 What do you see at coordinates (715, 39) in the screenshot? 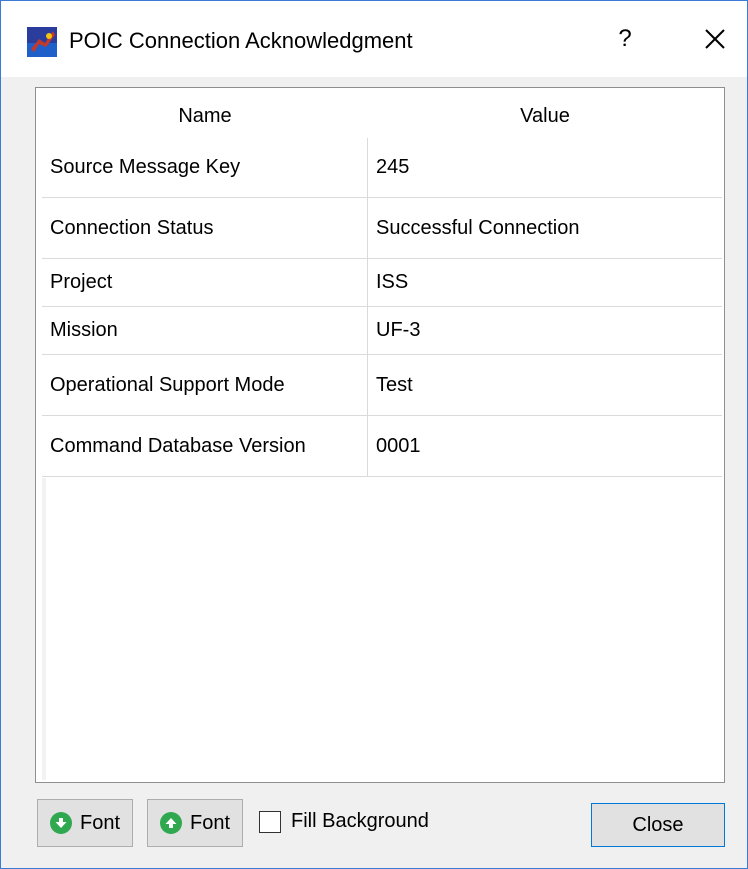
I see `close-icon` at bounding box center [715, 39].